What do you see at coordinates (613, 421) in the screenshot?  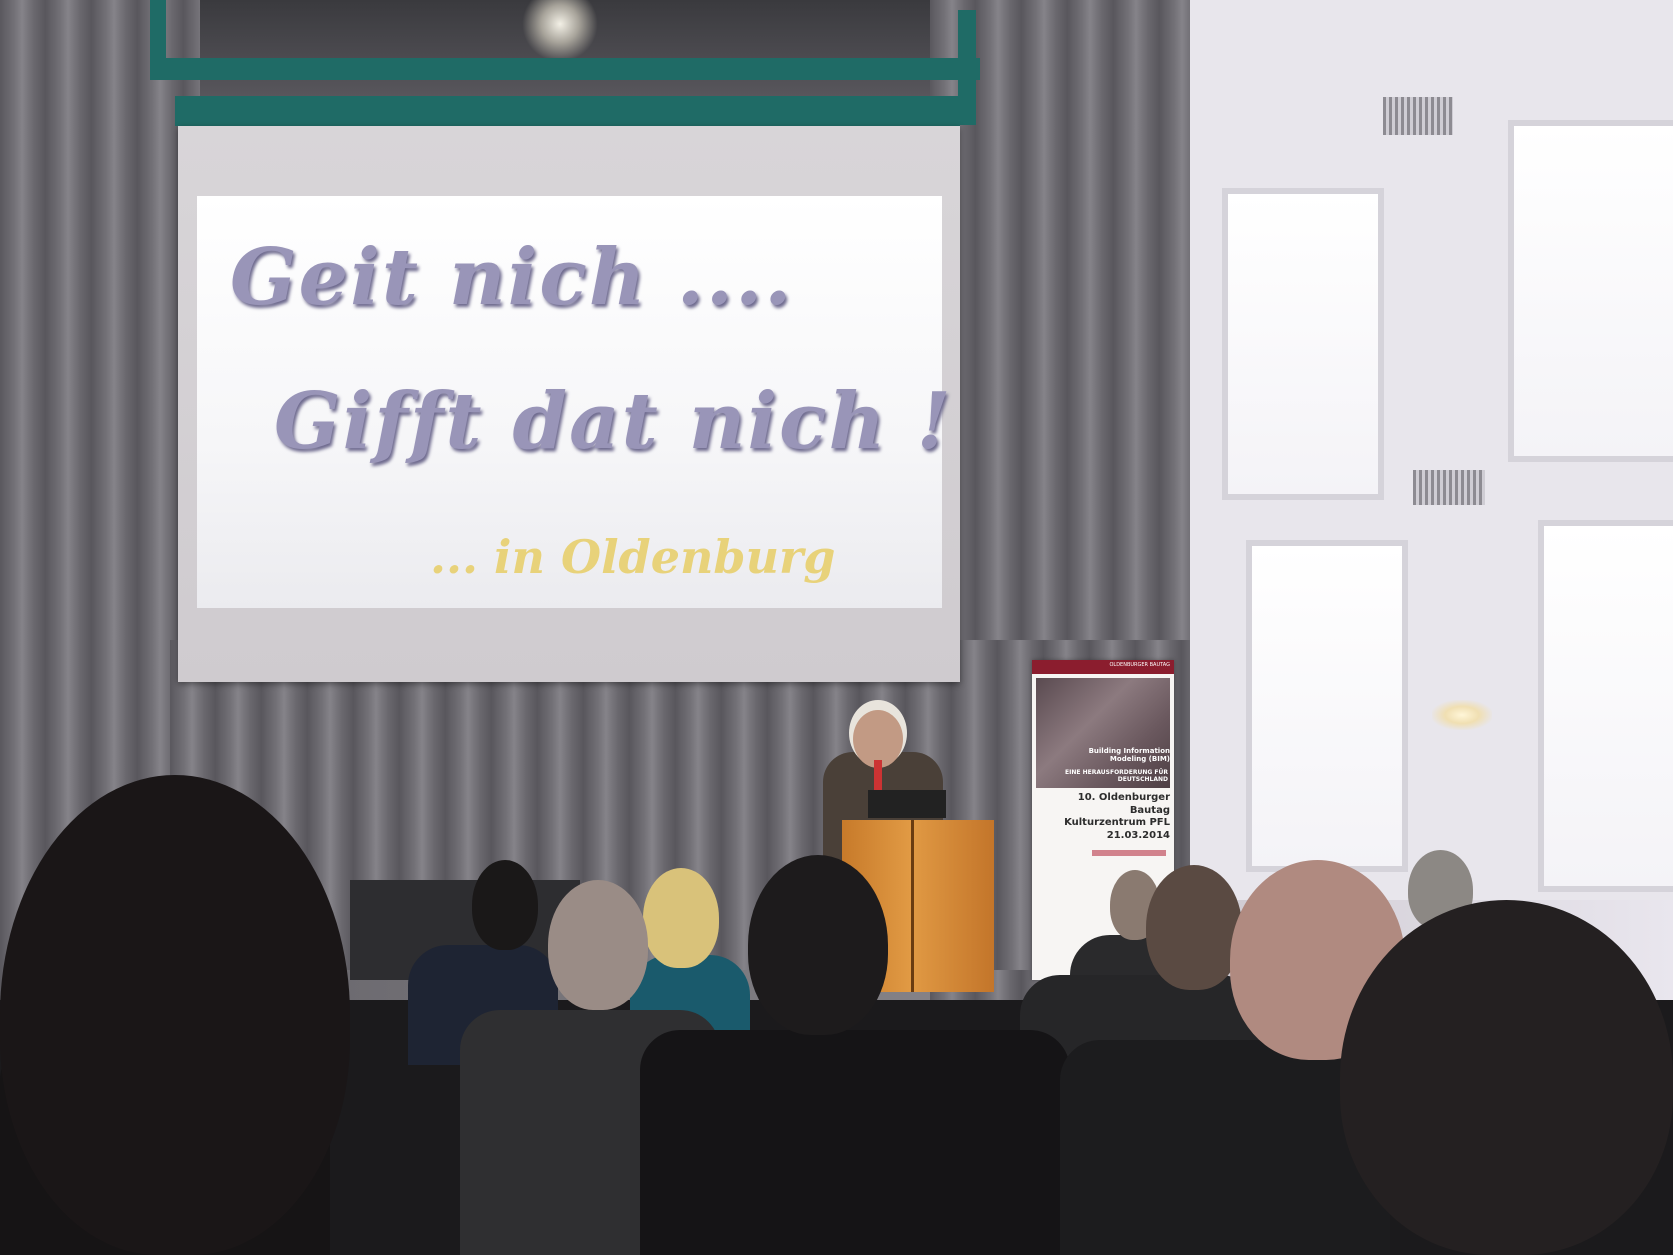 I see `slide-text-line-2: Gifft dat nich !` at bounding box center [613, 421].